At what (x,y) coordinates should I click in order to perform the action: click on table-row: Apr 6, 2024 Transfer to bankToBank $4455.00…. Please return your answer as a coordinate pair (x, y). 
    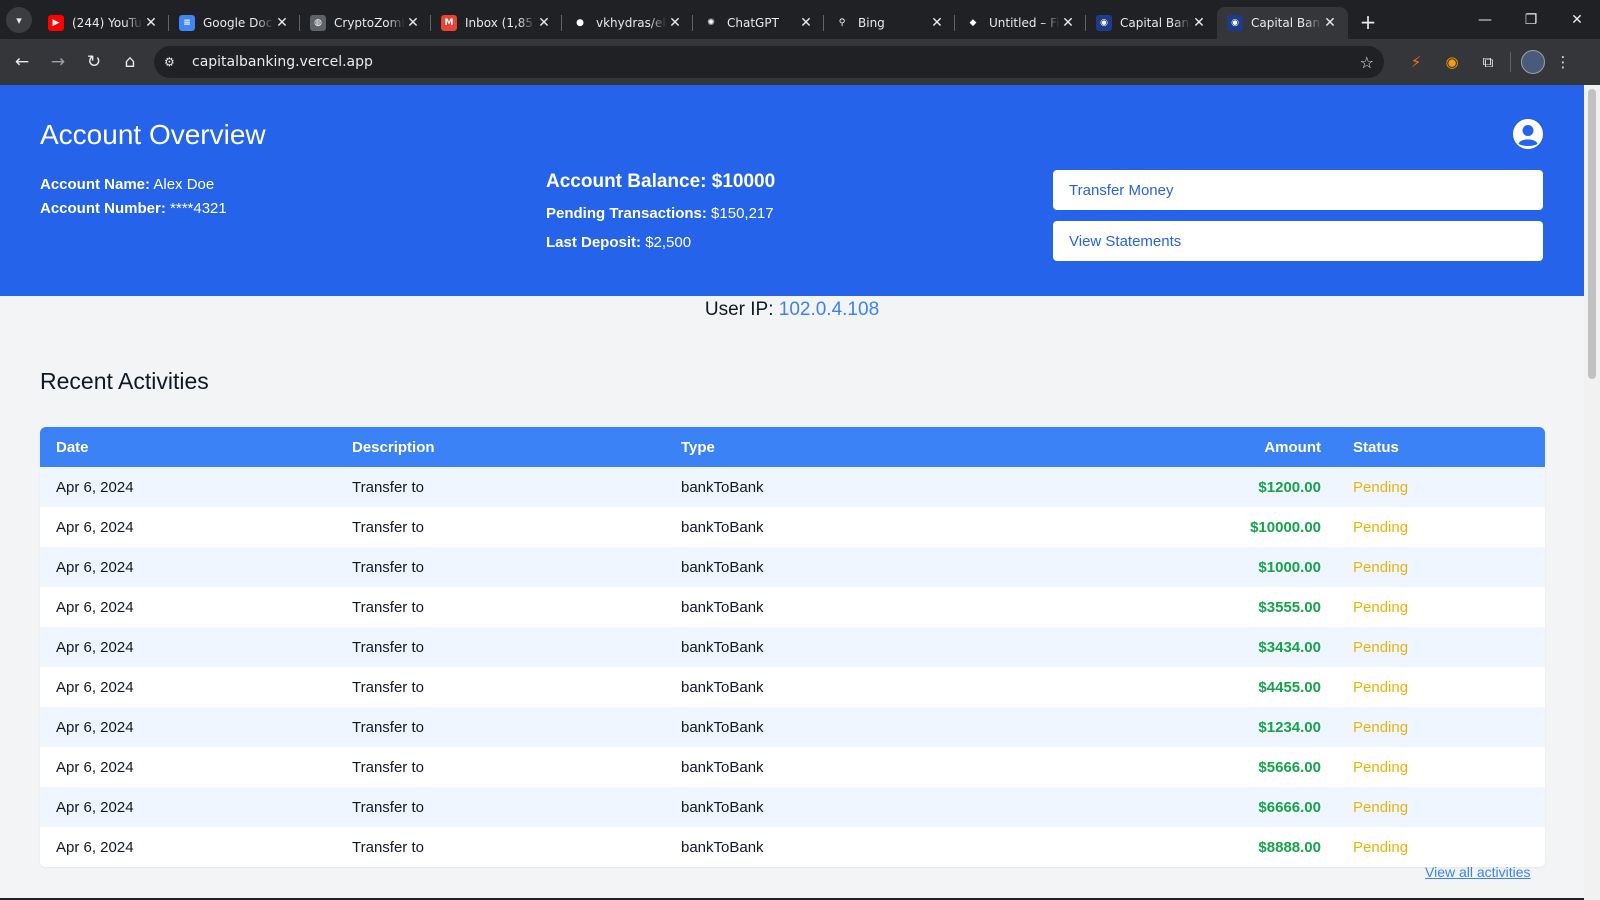
    Looking at the image, I should click on (792, 687).